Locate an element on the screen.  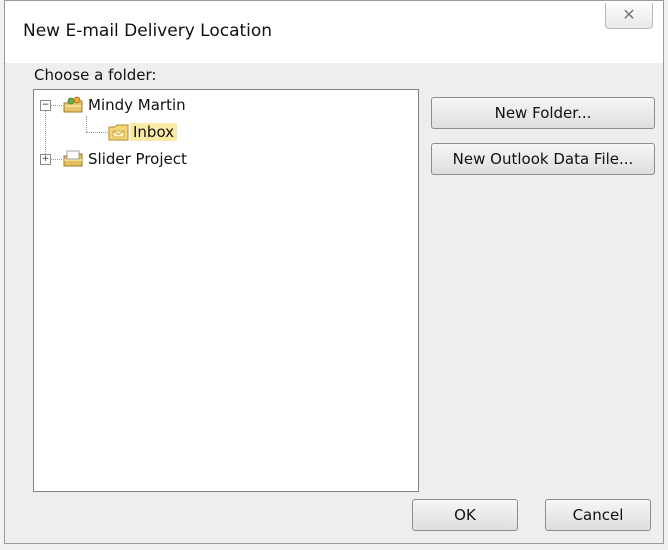
expand-icon: + is located at coordinates (45, 159).